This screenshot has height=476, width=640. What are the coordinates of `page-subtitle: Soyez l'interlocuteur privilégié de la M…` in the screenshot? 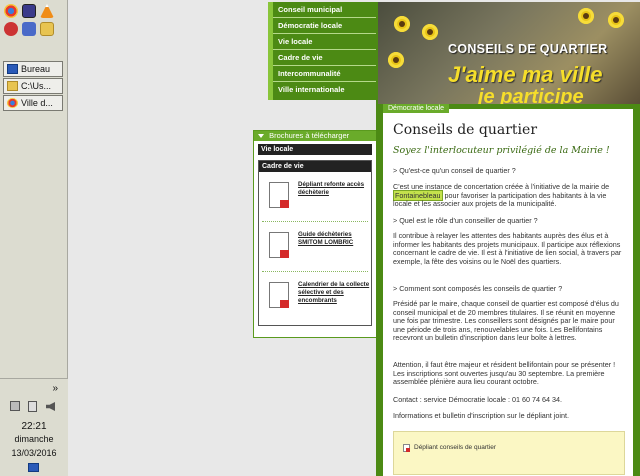 It's located at (501, 150).